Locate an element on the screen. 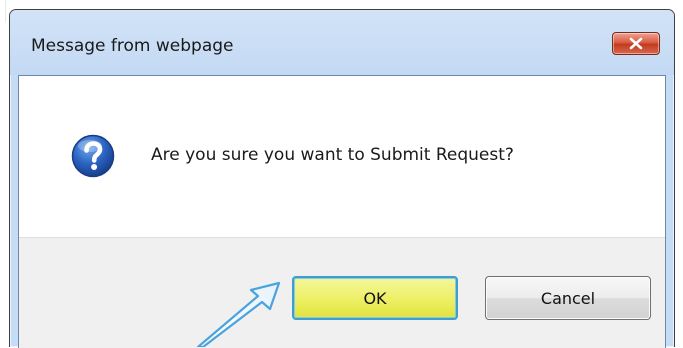 This screenshot has height=348, width=683. dialog-message: Are you sure you want to Submit Request? is located at coordinates (332, 155).